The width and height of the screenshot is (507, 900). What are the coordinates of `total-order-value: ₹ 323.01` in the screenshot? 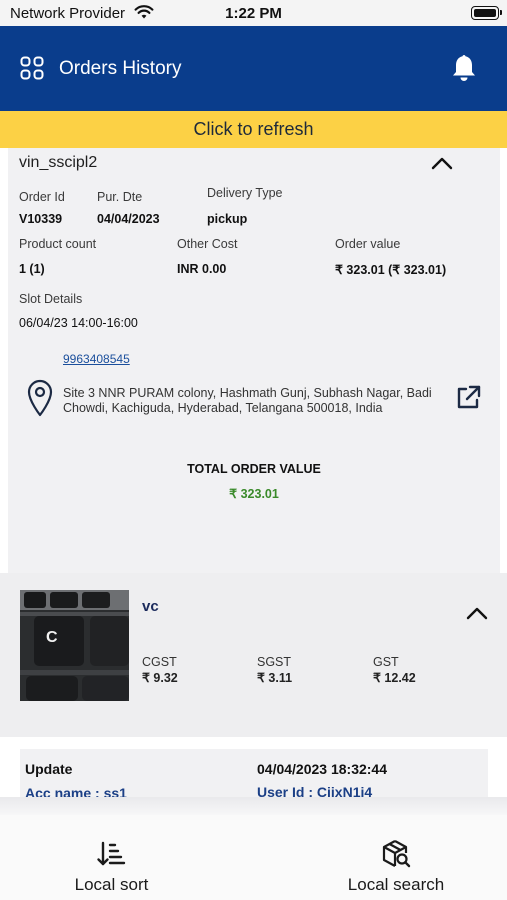 It's located at (254, 494).